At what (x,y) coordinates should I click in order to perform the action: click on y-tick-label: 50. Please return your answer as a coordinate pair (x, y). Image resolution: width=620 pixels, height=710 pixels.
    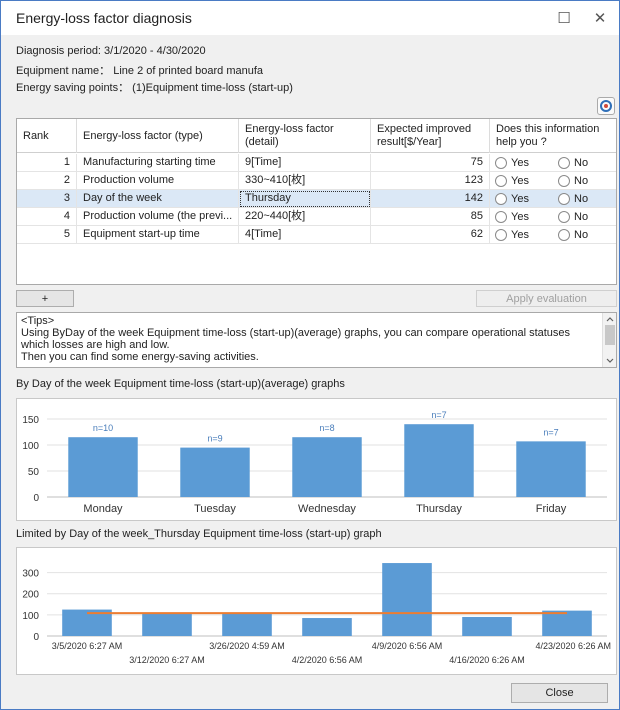
    Looking at the image, I should click on (34, 472).